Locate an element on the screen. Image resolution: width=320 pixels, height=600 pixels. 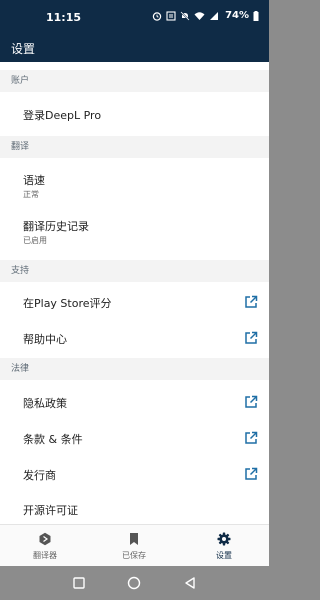
open-source-licenses-item: 开源许可证 is located at coordinates (134, 508).